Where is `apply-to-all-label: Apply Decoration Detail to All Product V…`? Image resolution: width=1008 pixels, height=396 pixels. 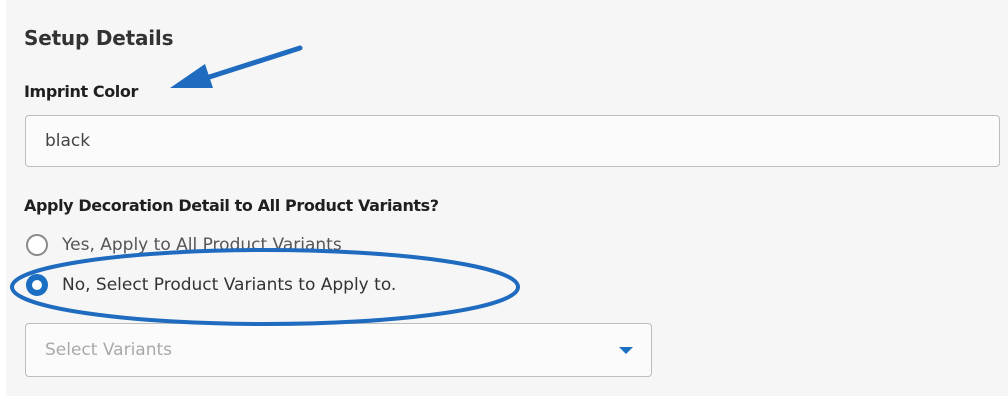
apply-to-all-label: Apply Decoration Detail to All Product V… is located at coordinates (231, 205).